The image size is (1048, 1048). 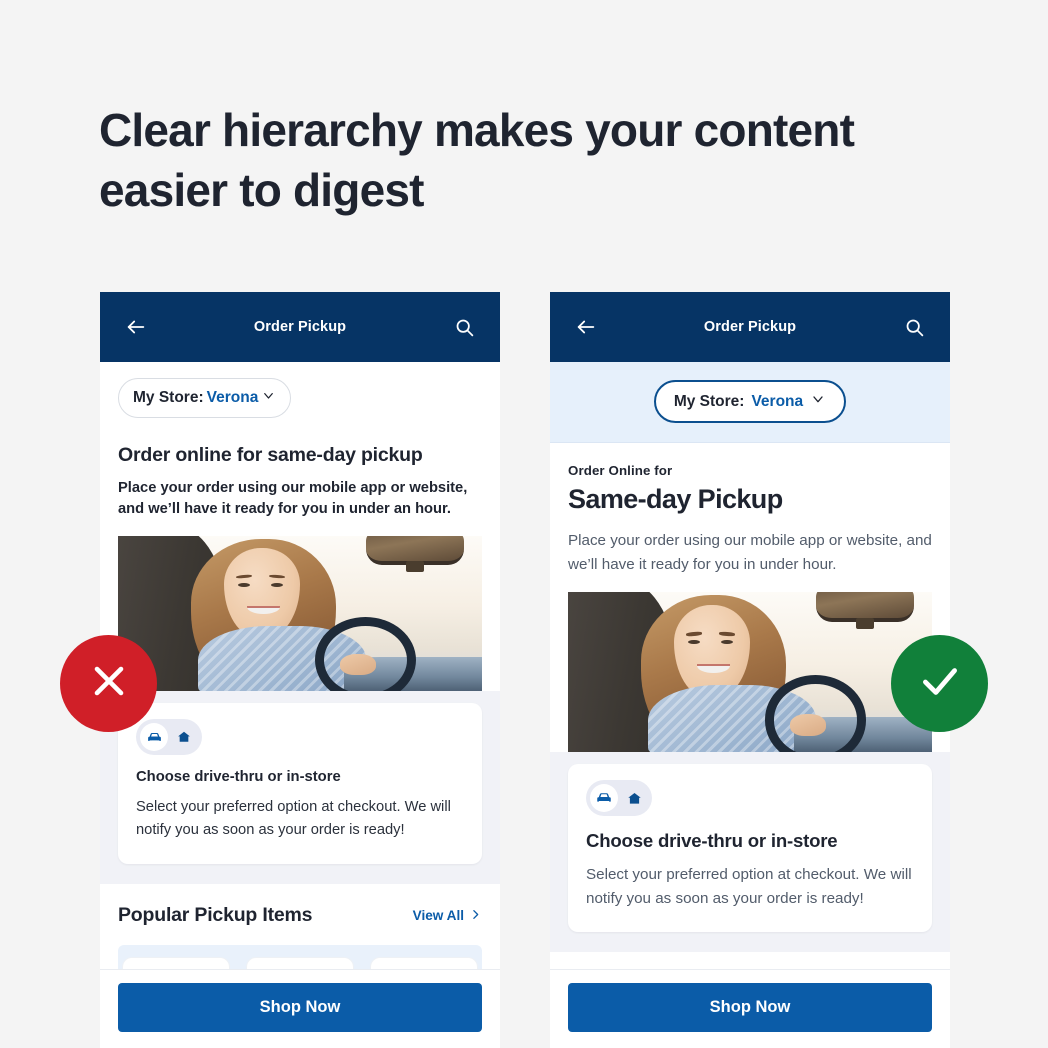 What do you see at coordinates (620, 470) in the screenshot?
I see `intro-eyebrow: Order Online for` at bounding box center [620, 470].